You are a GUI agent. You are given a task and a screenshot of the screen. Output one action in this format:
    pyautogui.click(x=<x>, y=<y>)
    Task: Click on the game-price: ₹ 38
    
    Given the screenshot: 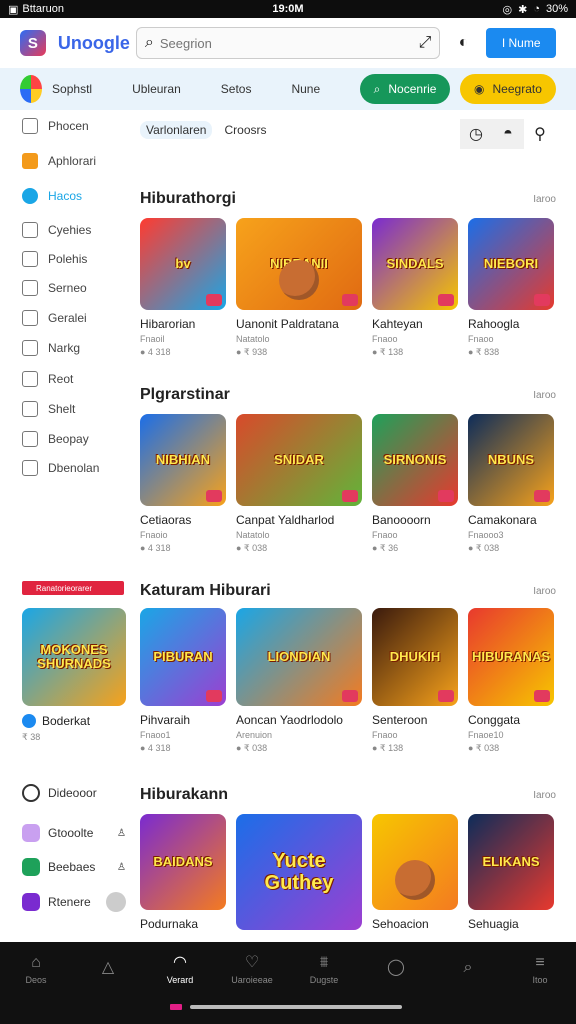 What is the action you would take?
    pyautogui.click(x=31, y=737)
    